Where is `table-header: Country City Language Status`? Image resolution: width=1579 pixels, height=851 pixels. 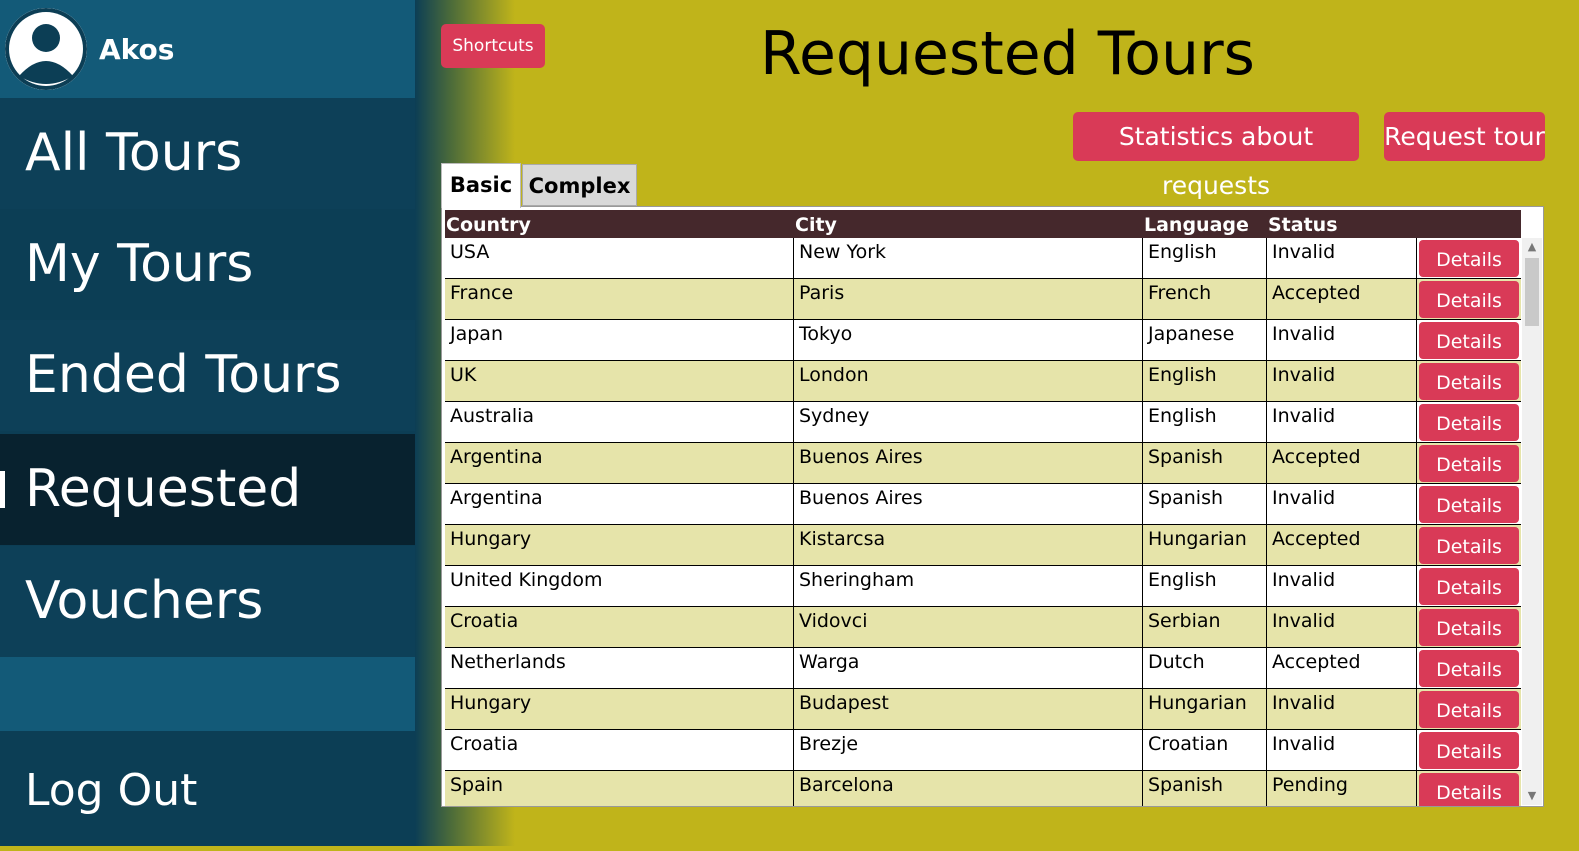 table-header: Country City Language Status is located at coordinates (983, 224).